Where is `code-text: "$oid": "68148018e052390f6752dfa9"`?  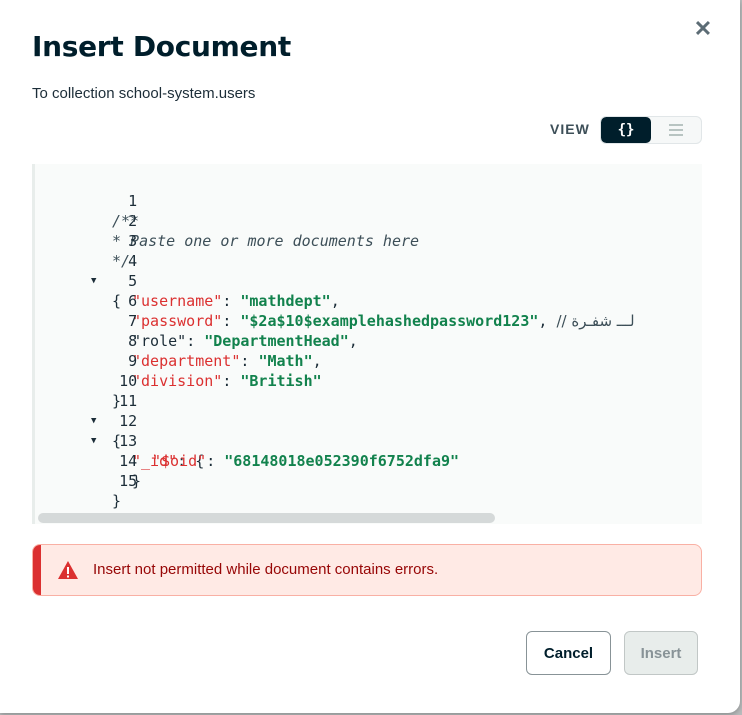
code-text: "$oid": "68148018e052390f6752dfa9" is located at coordinates (306, 461).